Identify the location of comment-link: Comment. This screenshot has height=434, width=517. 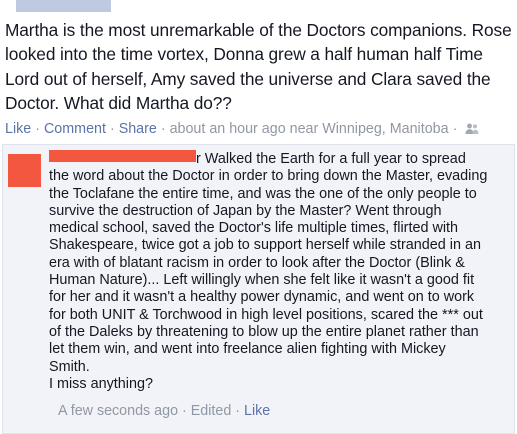
(75, 129).